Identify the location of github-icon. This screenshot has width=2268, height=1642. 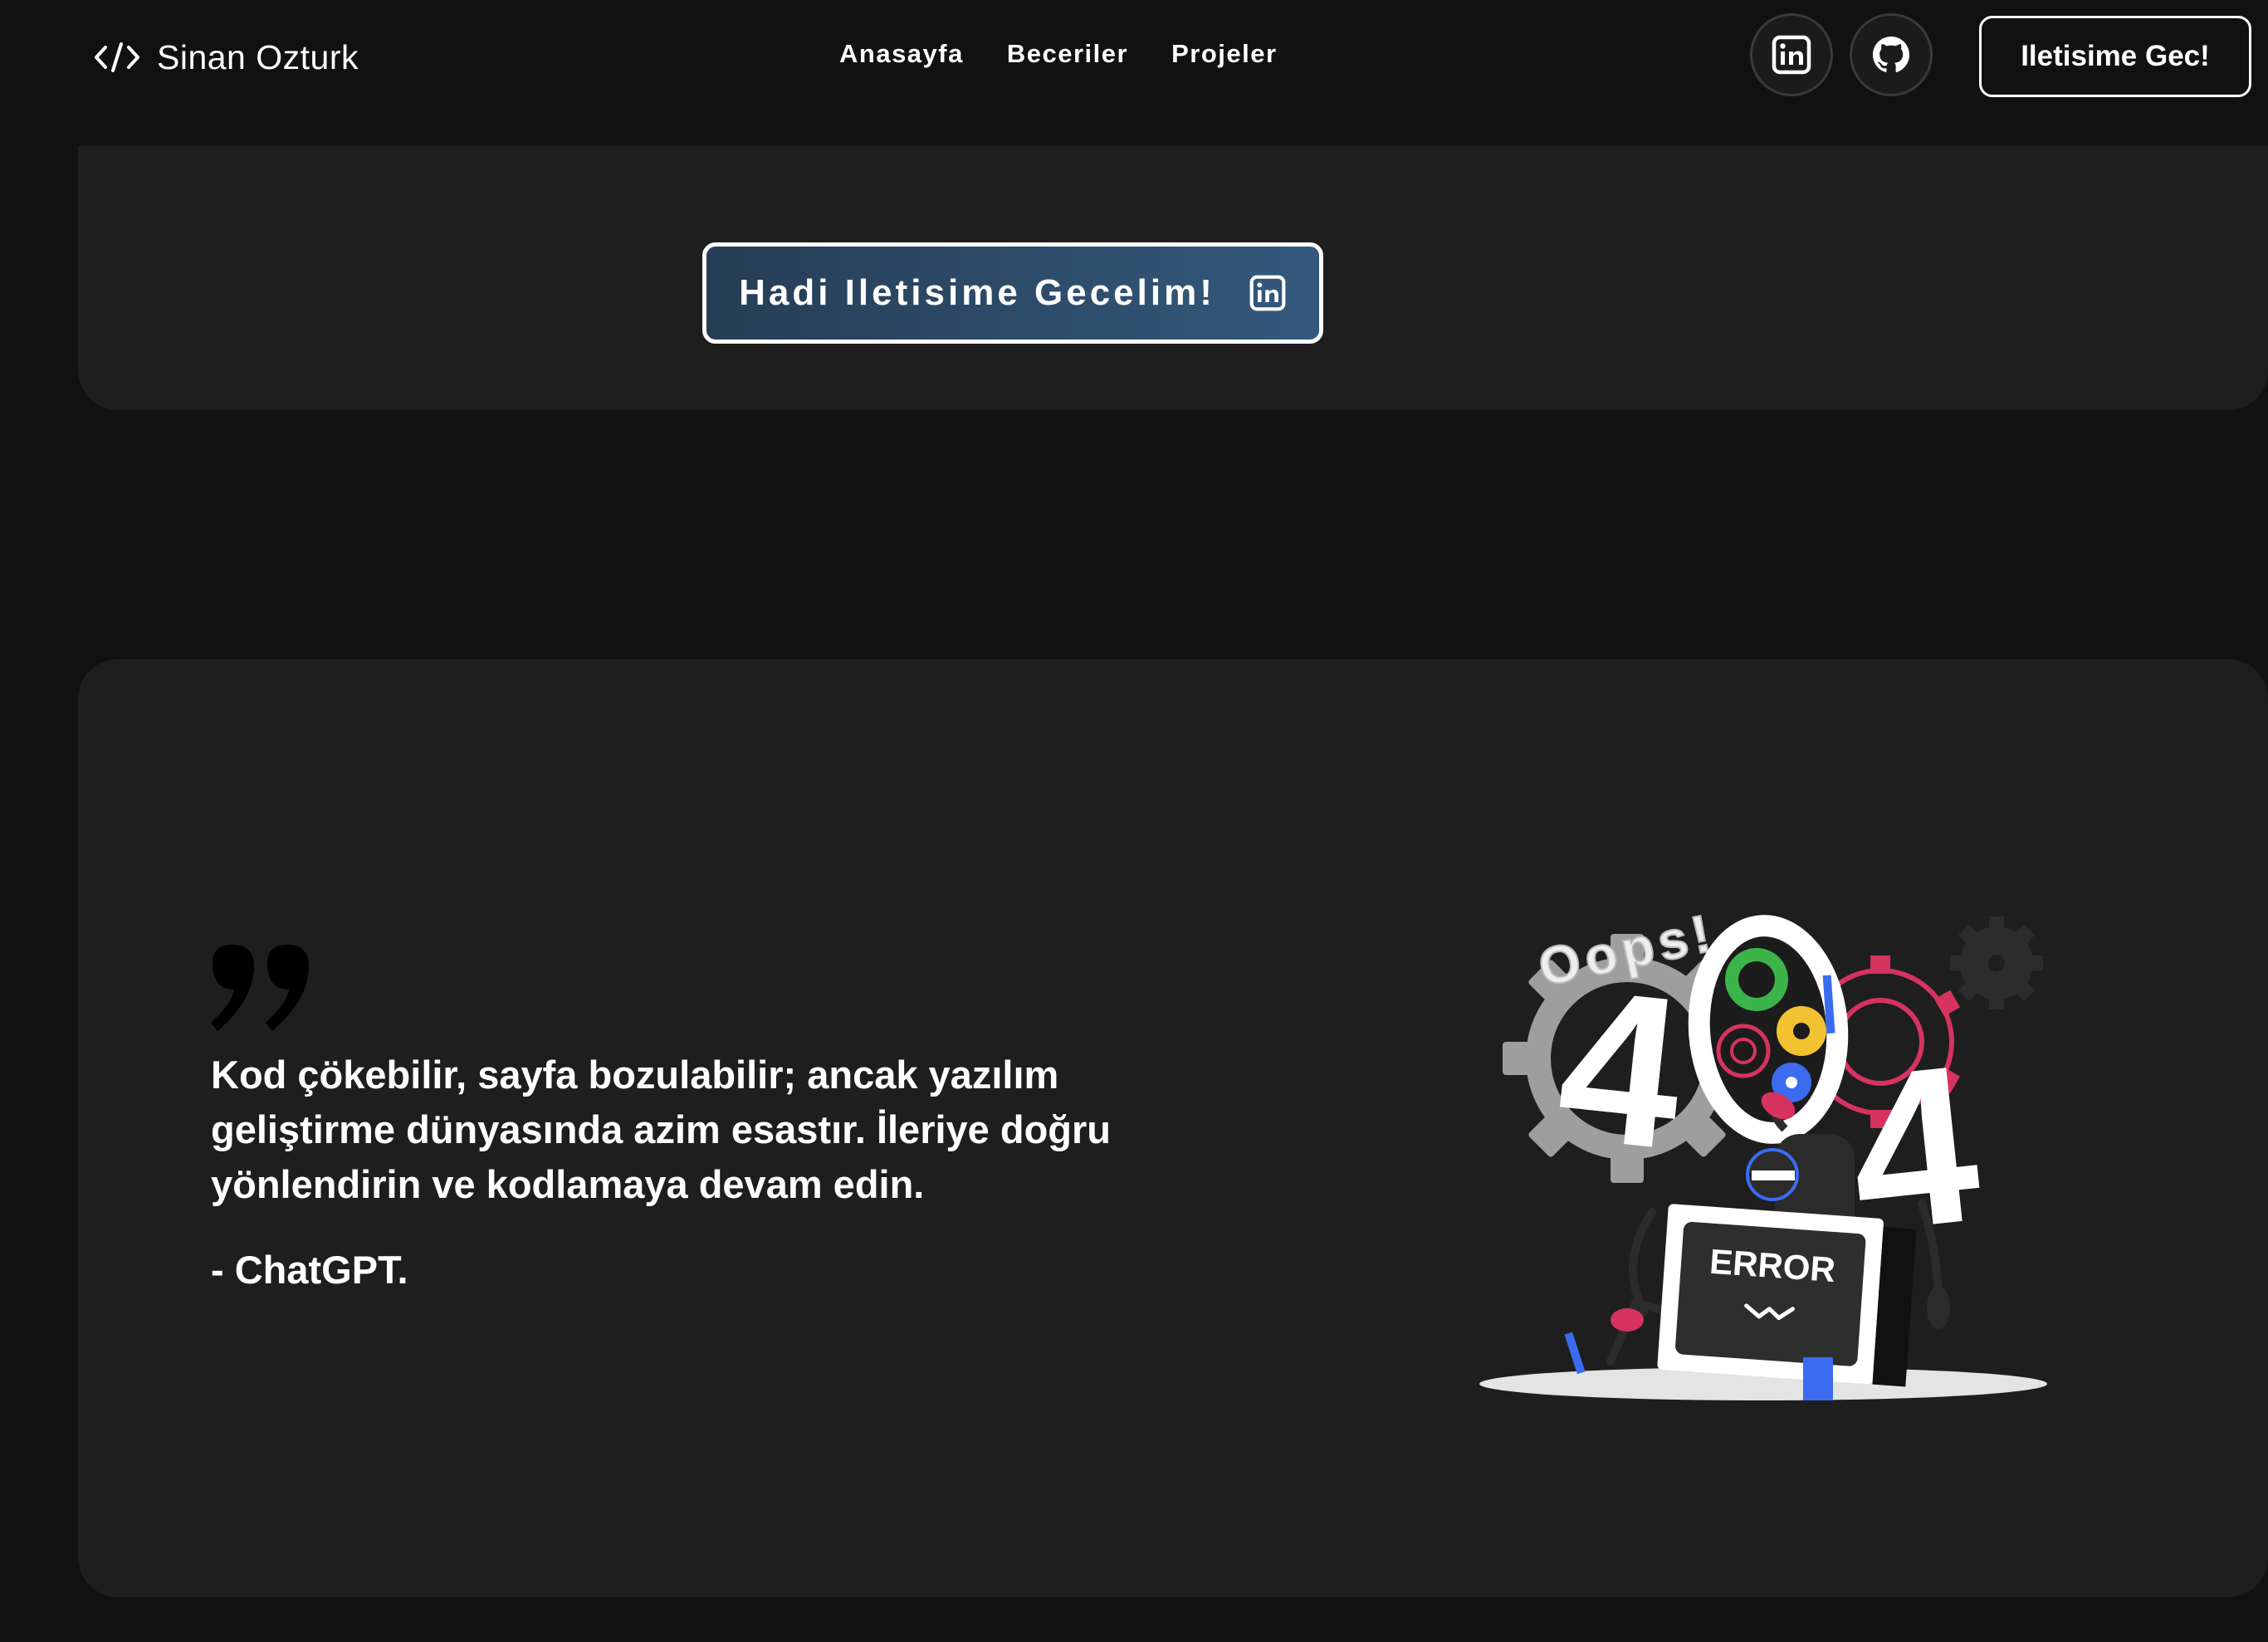
(1891, 54).